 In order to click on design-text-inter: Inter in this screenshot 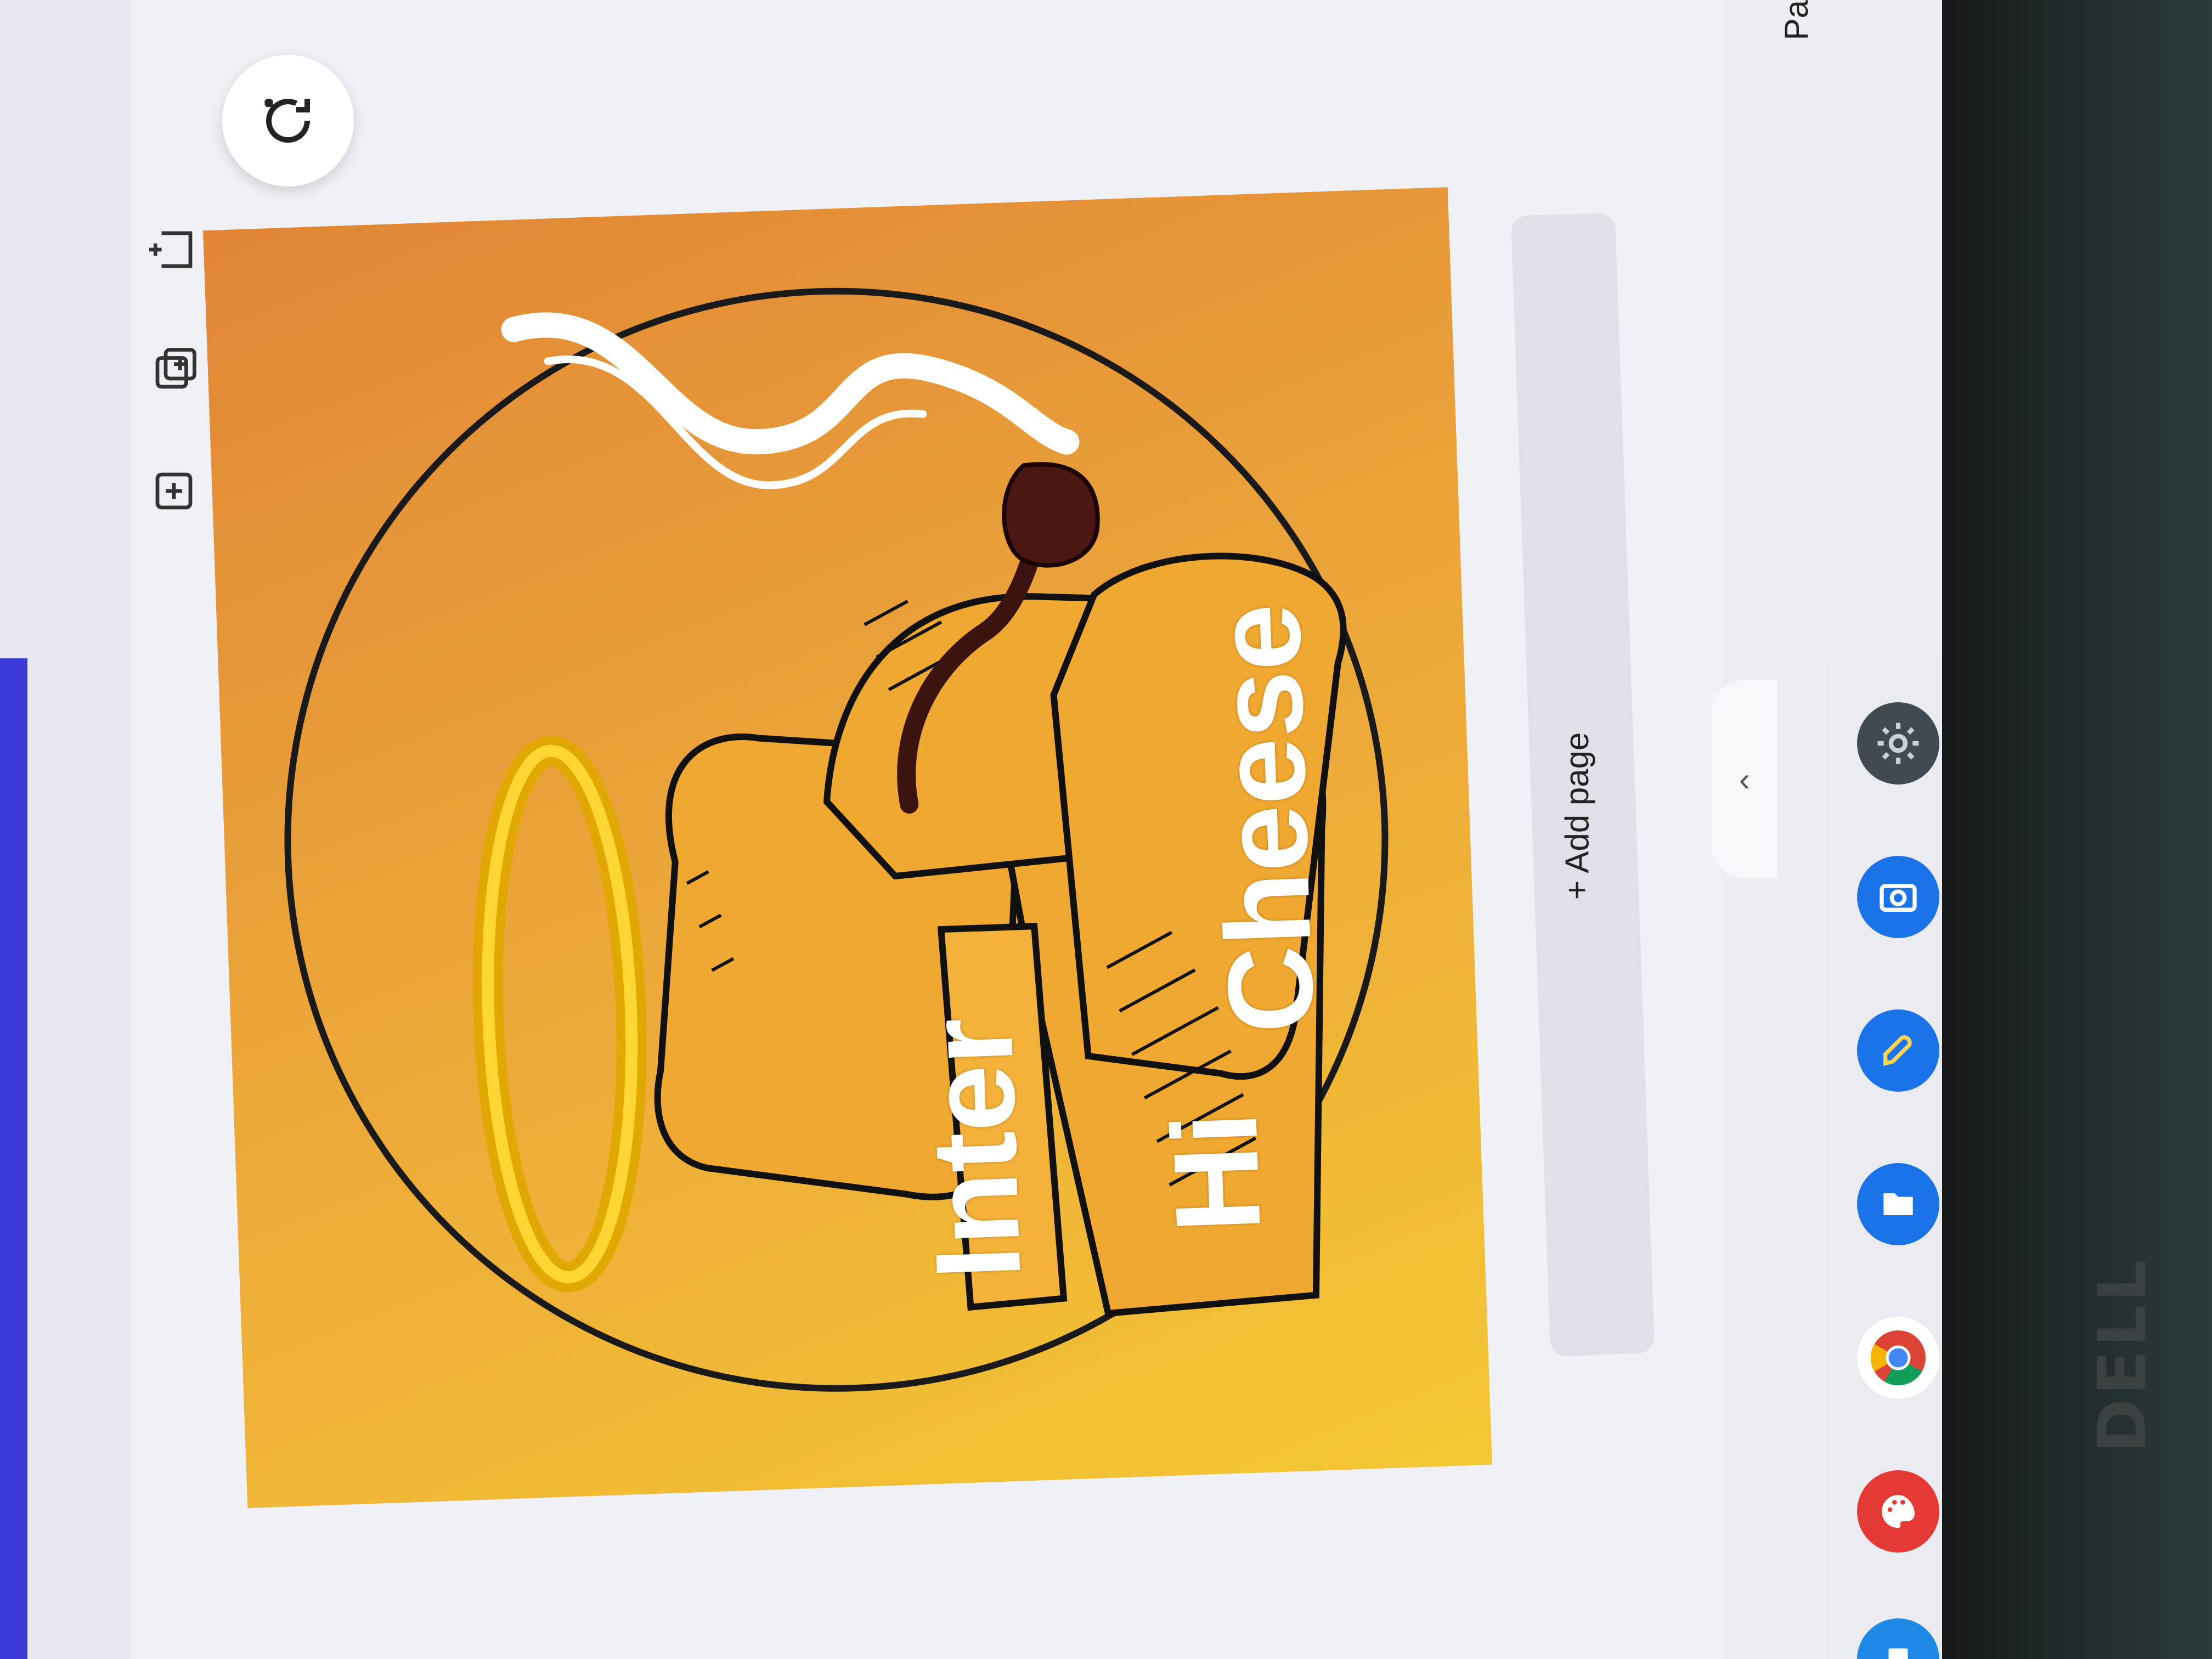, I will do `click(974, 1149)`.